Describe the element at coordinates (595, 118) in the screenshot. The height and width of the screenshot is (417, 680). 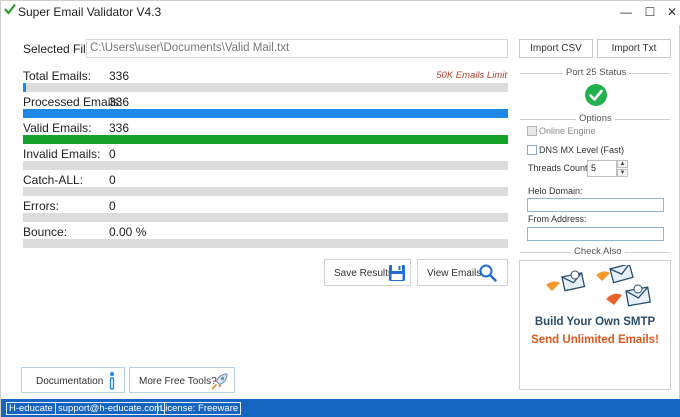
I see `options-title: Options` at that location.